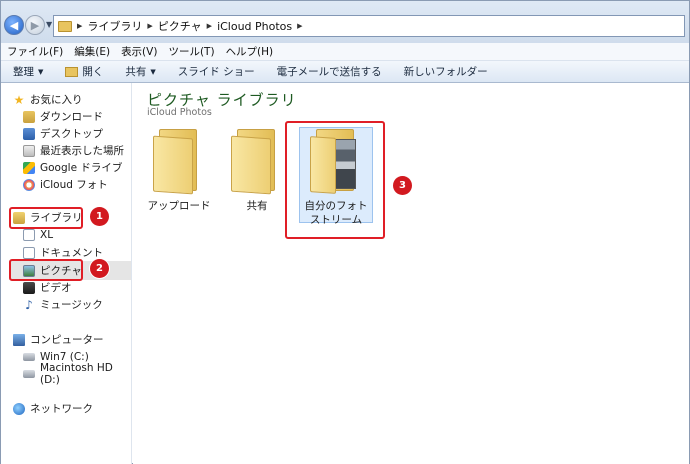 This screenshot has height=464, width=690. What do you see at coordinates (71, 305) in the screenshot?
I see `nav-music-label: ミュージック` at bounding box center [71, 305].